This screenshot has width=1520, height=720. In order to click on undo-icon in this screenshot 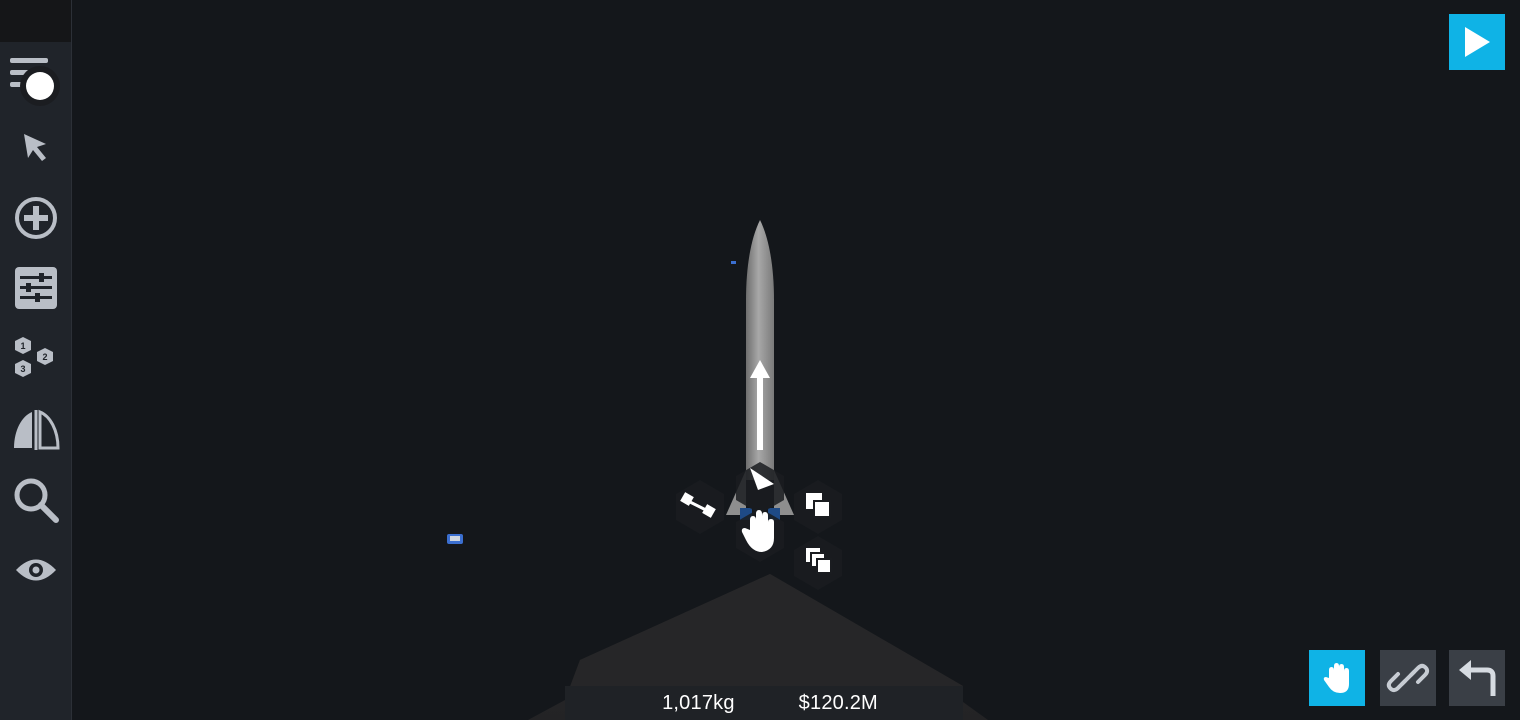, I will do `click(1477, 678)`.